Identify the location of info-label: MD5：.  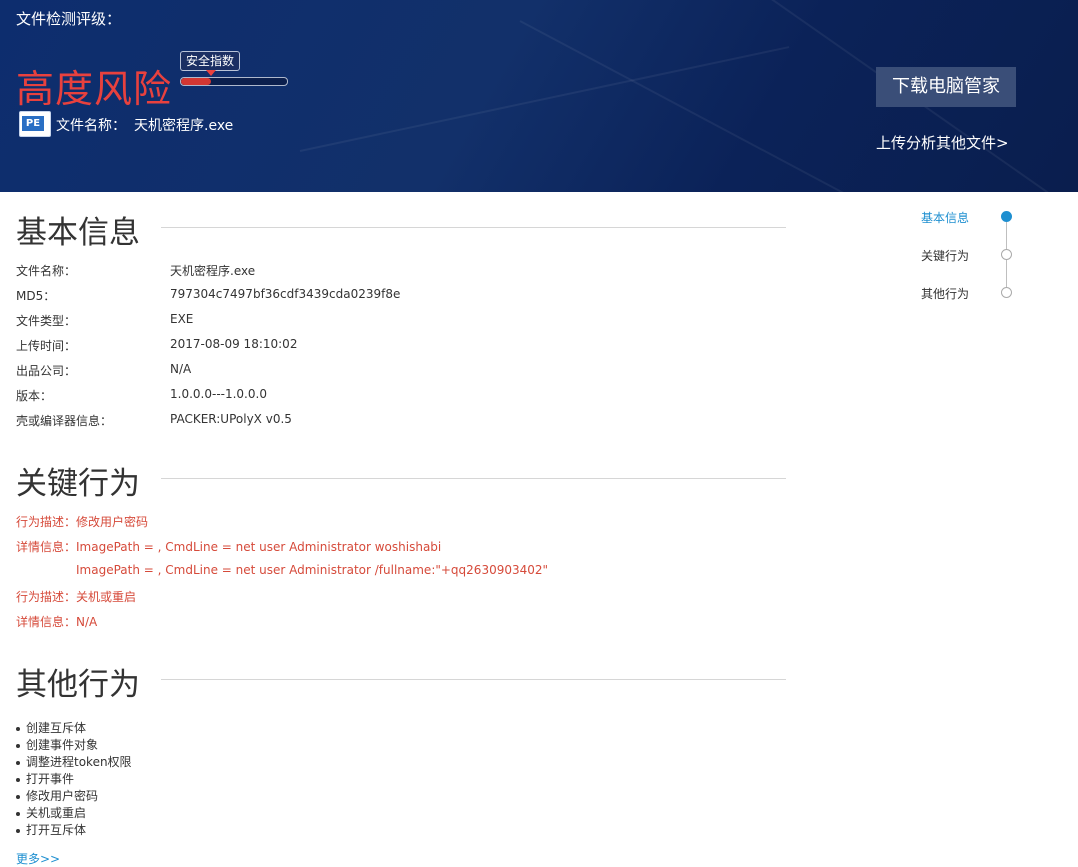
(36, 296).